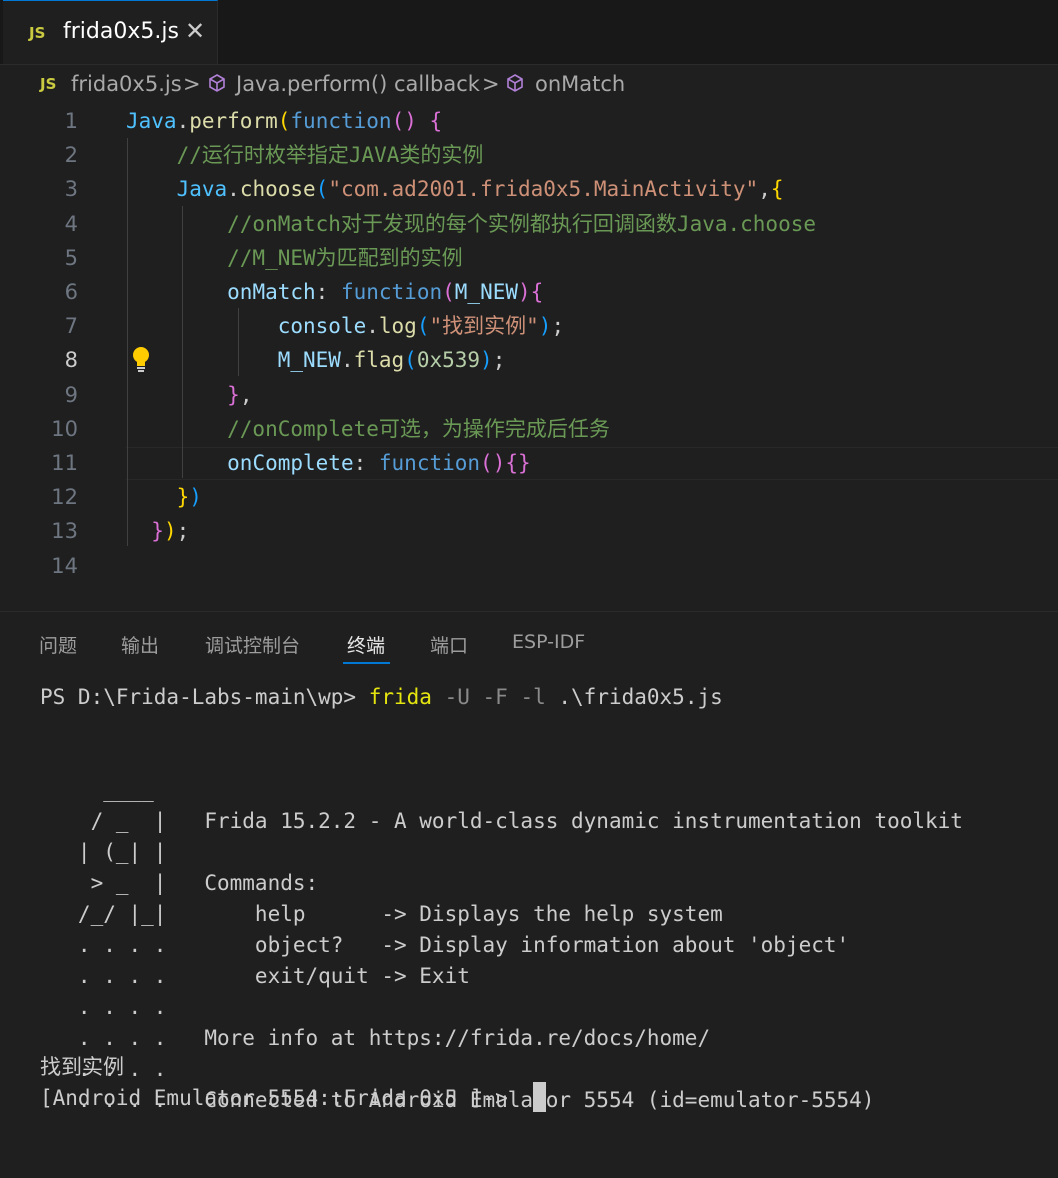 The height and width of the screenshot is (1178, 1058). What do you see at coordinates (634, 697) in the screenshot?
I see `terminal-argument: .\frida0x5.js` at bounding box center [634, 697].